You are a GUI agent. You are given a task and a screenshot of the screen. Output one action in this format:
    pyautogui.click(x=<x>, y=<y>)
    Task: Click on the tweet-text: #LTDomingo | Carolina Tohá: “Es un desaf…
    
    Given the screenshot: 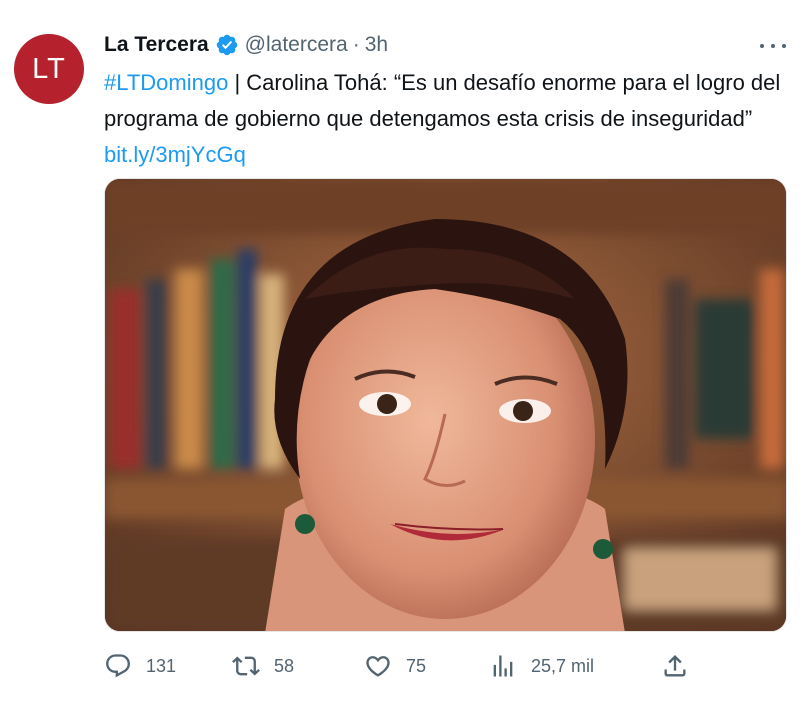 What is the action you would take?
    pyautogui.click(x=449, y=119)
    